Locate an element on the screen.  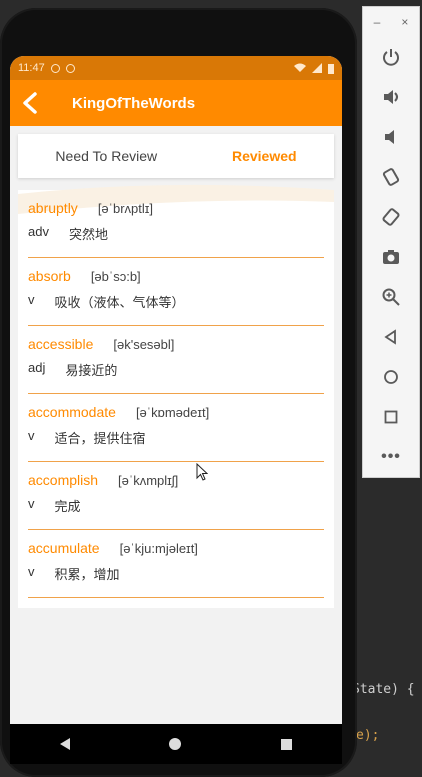
zoom-button is located at coordinates (391, 297).